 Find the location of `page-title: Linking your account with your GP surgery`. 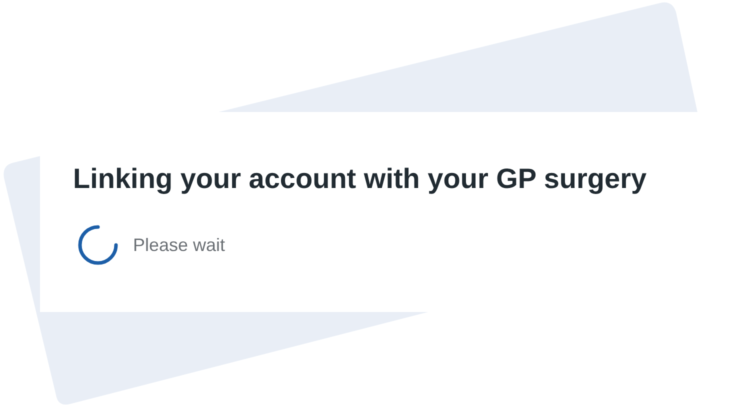

page-title: Linking your account with your GP surgery is located at coordinates (360, 179).